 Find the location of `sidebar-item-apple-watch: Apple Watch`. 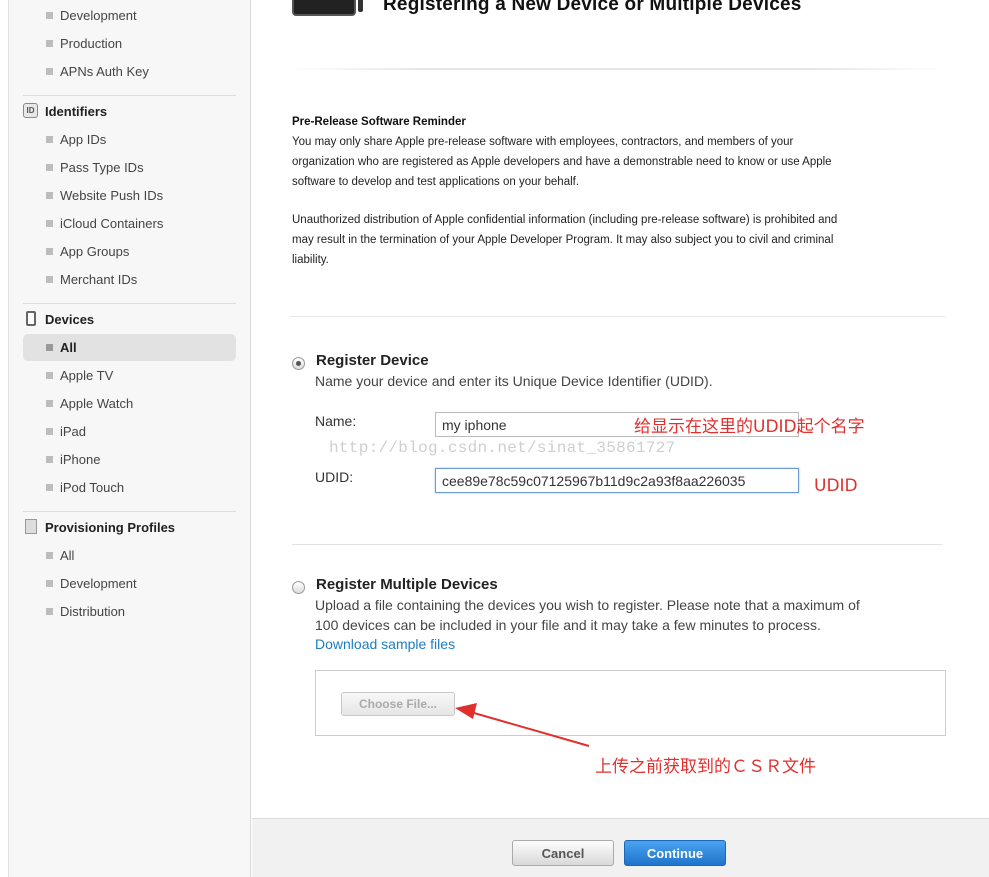

sidebar-item-apple-watch: Apple Watch is located at coordinates (129, 403).